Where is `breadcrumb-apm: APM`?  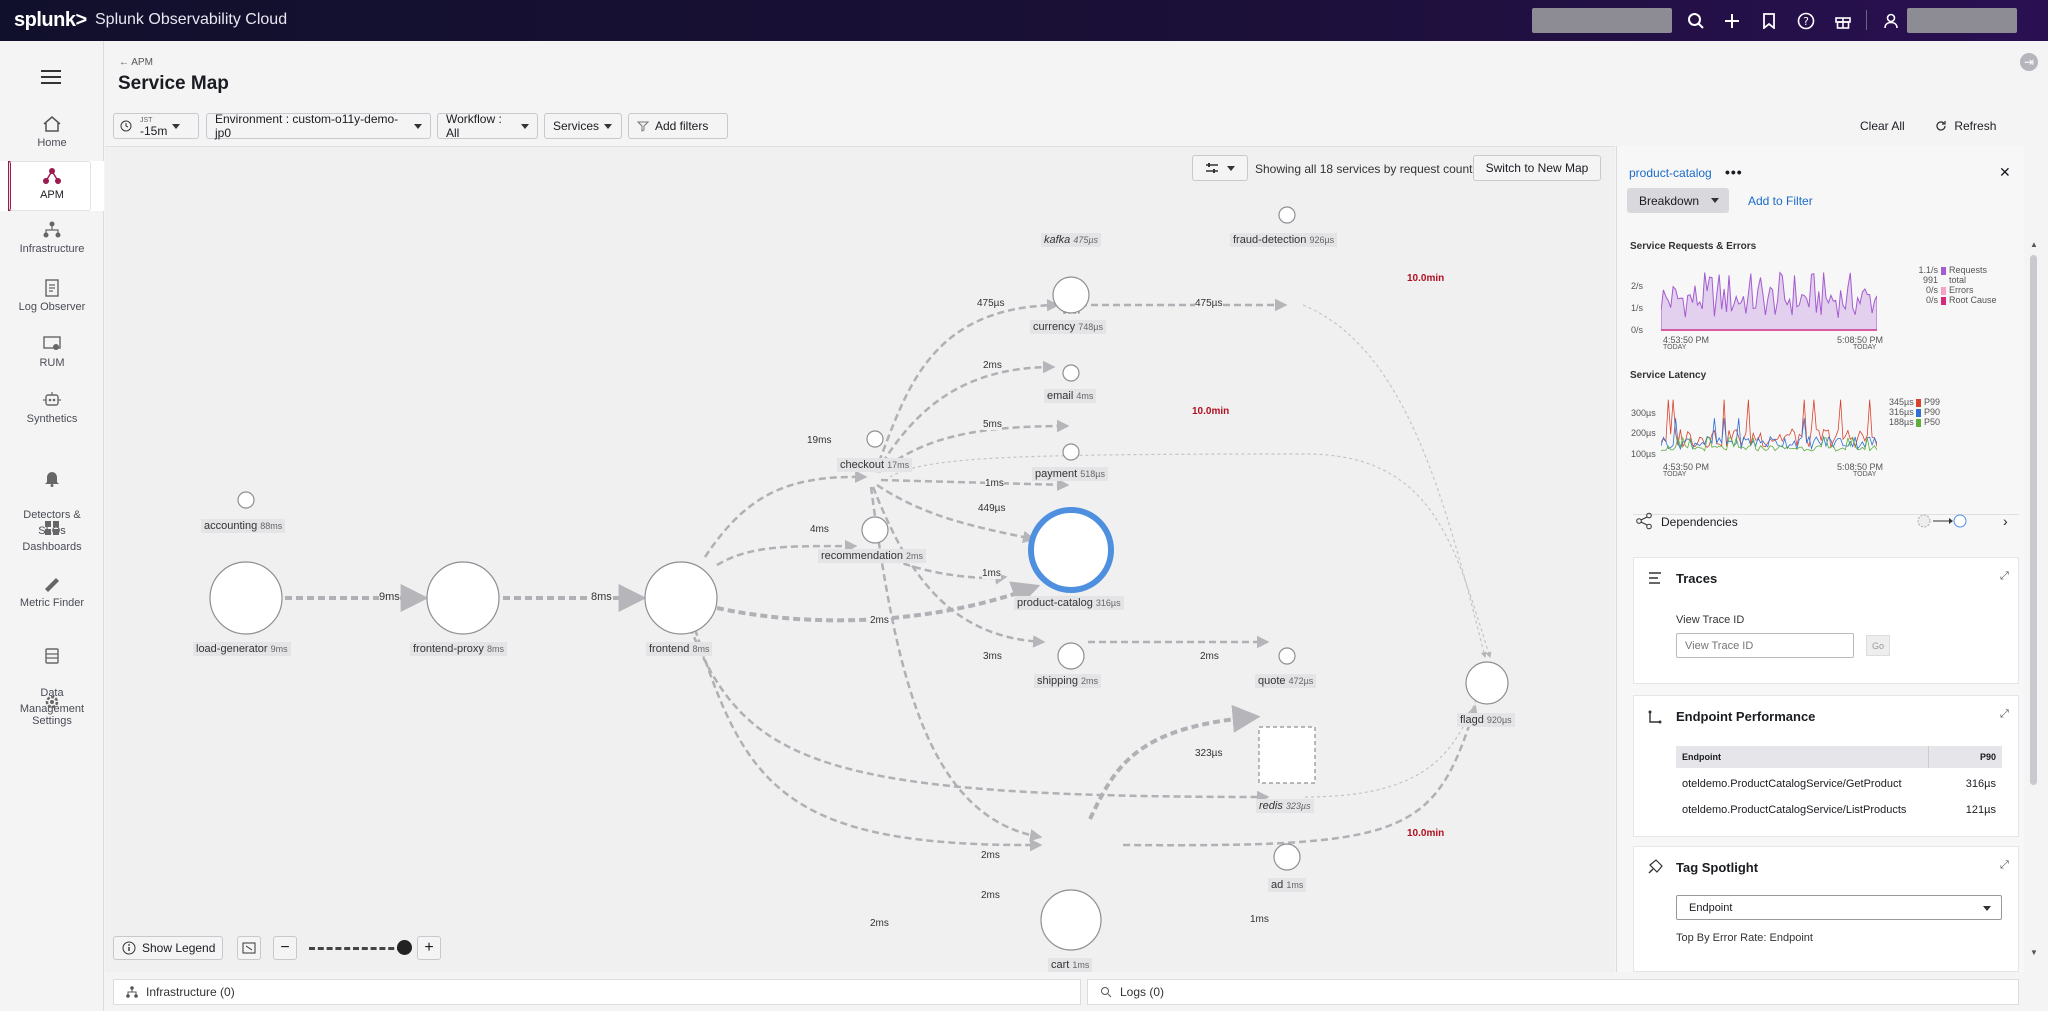 breadcrumb-apm: APM is located at coordinates (142, 62).